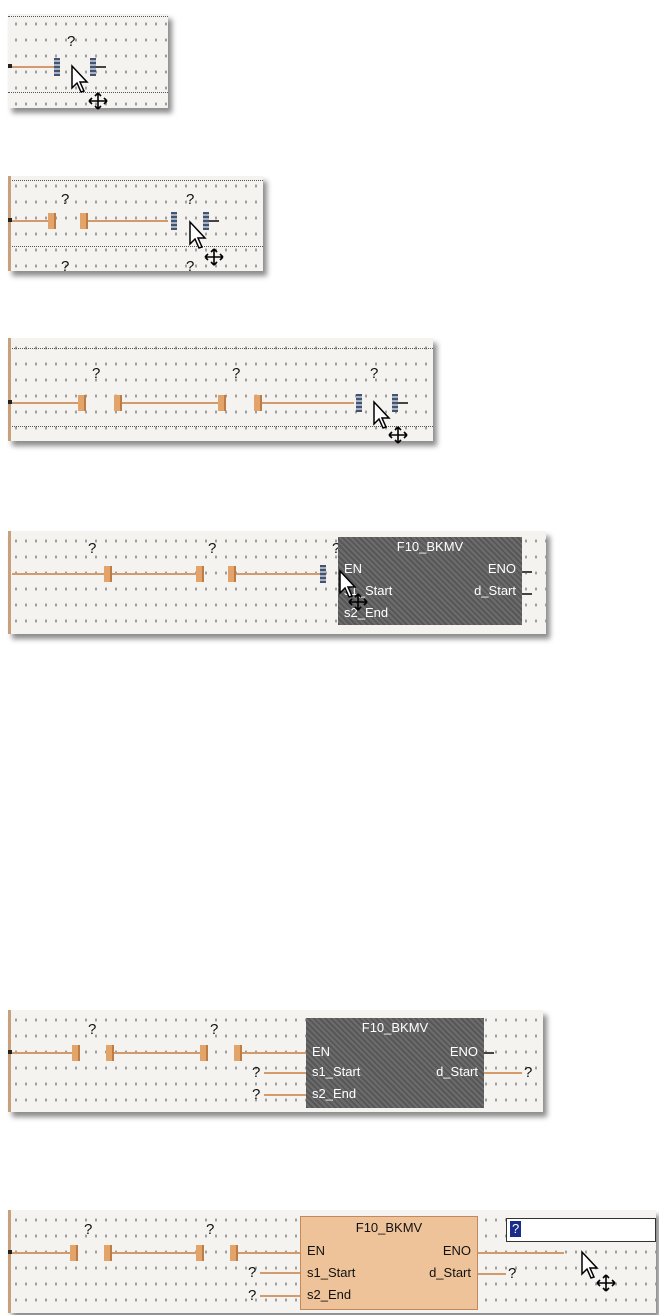 The width and height of the screenshot is (659, 1315). What do you see at coordinates (516, 1229) in the screenshot?
I see `selected-text: ?` at bounding box center [516, 1229].